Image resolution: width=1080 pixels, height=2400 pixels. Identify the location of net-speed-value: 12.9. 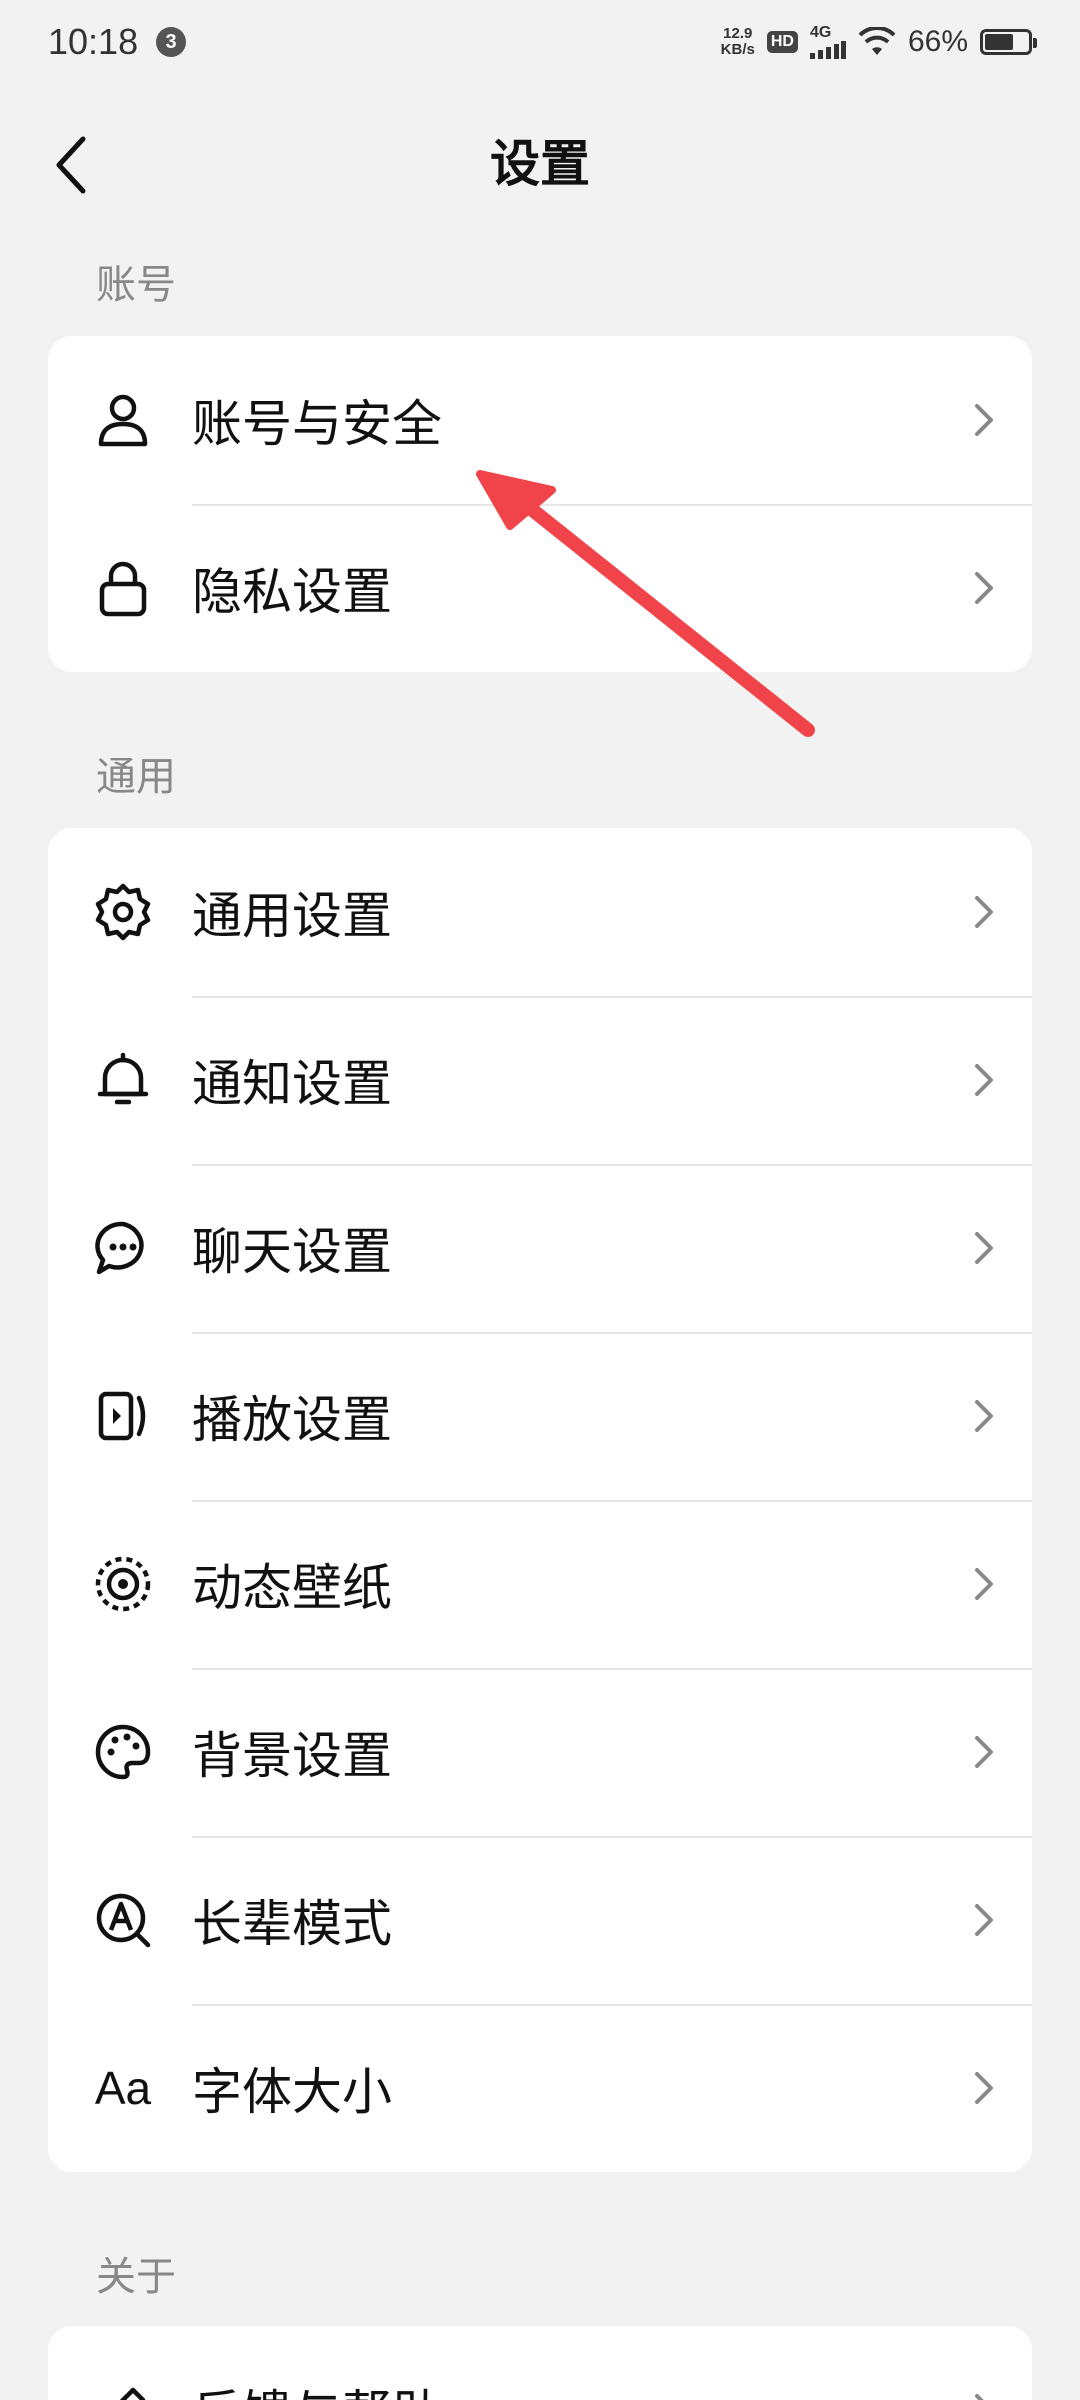
(738, 33).